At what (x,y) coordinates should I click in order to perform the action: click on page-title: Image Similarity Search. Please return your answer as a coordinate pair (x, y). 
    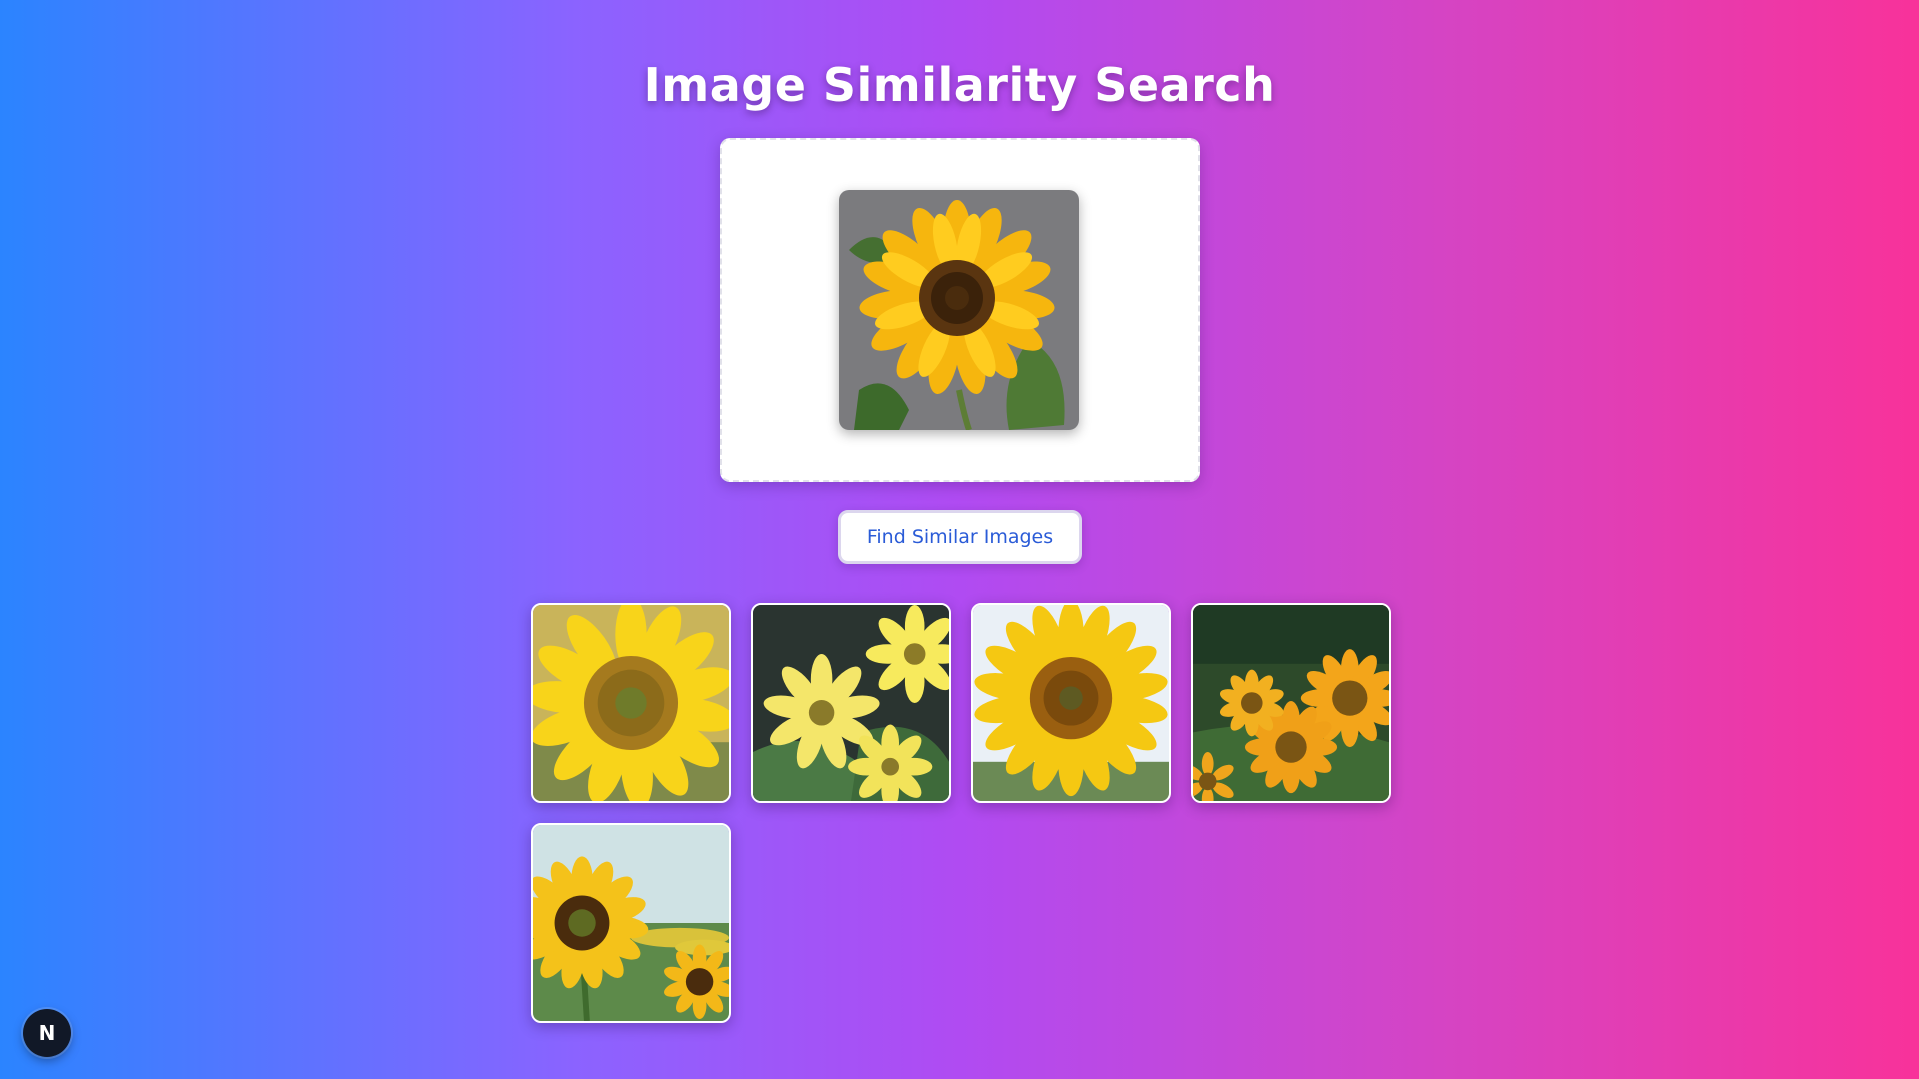
    Looking at the image, I should click on (959, 85).